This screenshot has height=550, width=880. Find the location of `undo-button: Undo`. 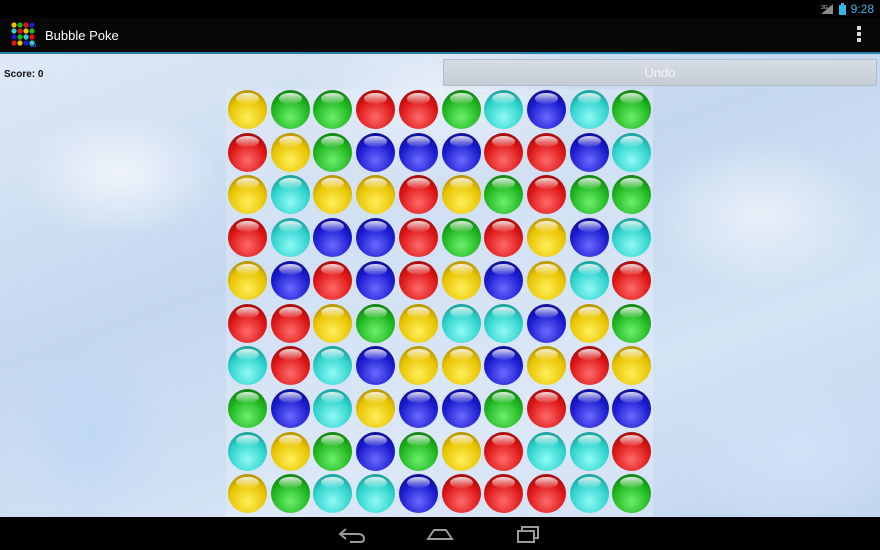

undo-button: Undo is located at coordinates (660, 72).